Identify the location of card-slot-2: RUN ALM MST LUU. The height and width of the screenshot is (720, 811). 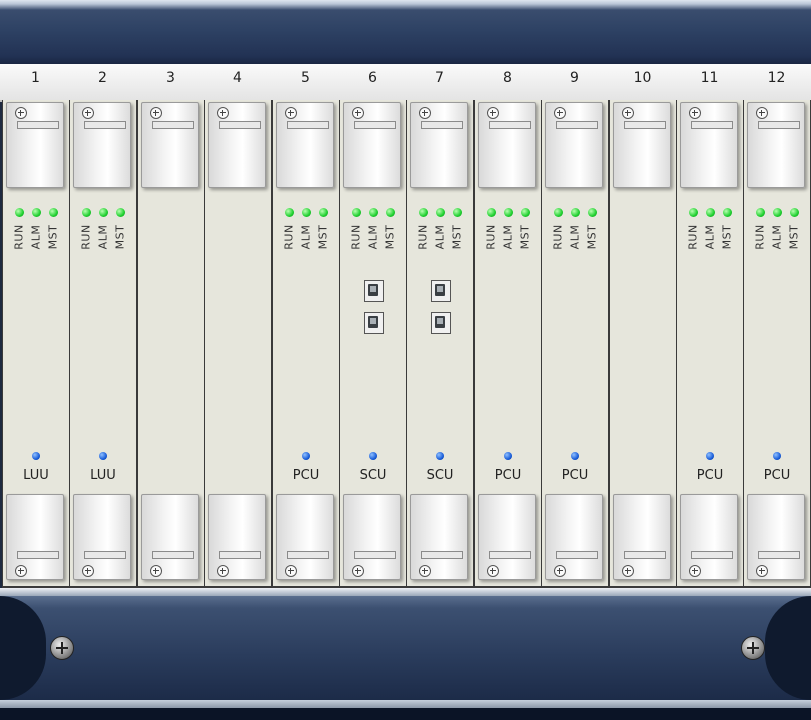
(103, 344).